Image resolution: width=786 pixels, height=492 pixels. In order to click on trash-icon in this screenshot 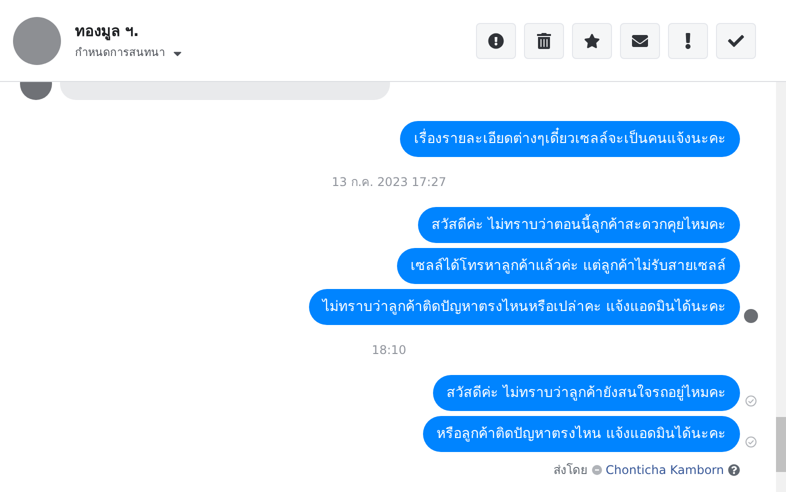, I will do `click(544, 40)`.